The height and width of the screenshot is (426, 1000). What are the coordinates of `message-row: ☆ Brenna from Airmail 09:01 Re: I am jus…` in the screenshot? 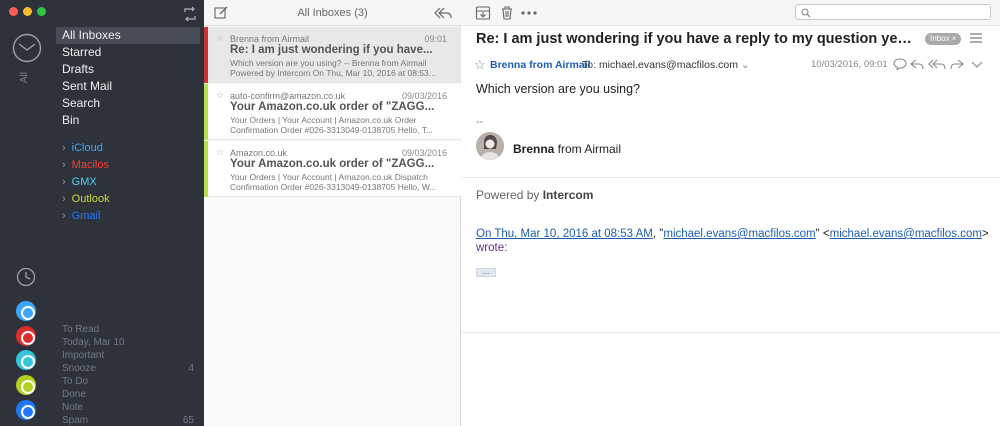 It's located at (332, 55).